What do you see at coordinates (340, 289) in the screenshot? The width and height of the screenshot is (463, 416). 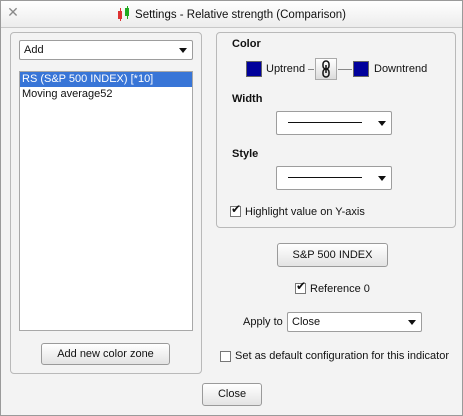 I see `reference-label: Reference 0` at bounding box center [340, 289].